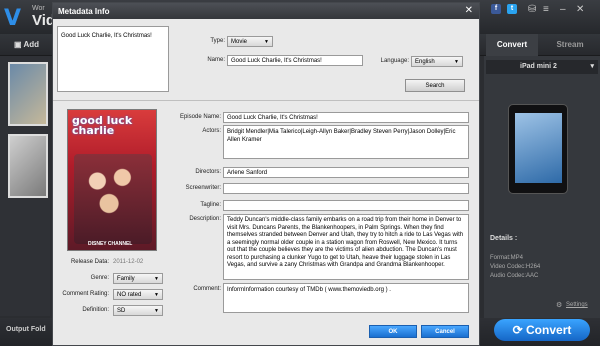 Image resolution: width=600 pixels, height=346 pixels. Describe the element at coordinates (507, 258) in the screenshot. I see `detail-format: Format:MP4` at that location.